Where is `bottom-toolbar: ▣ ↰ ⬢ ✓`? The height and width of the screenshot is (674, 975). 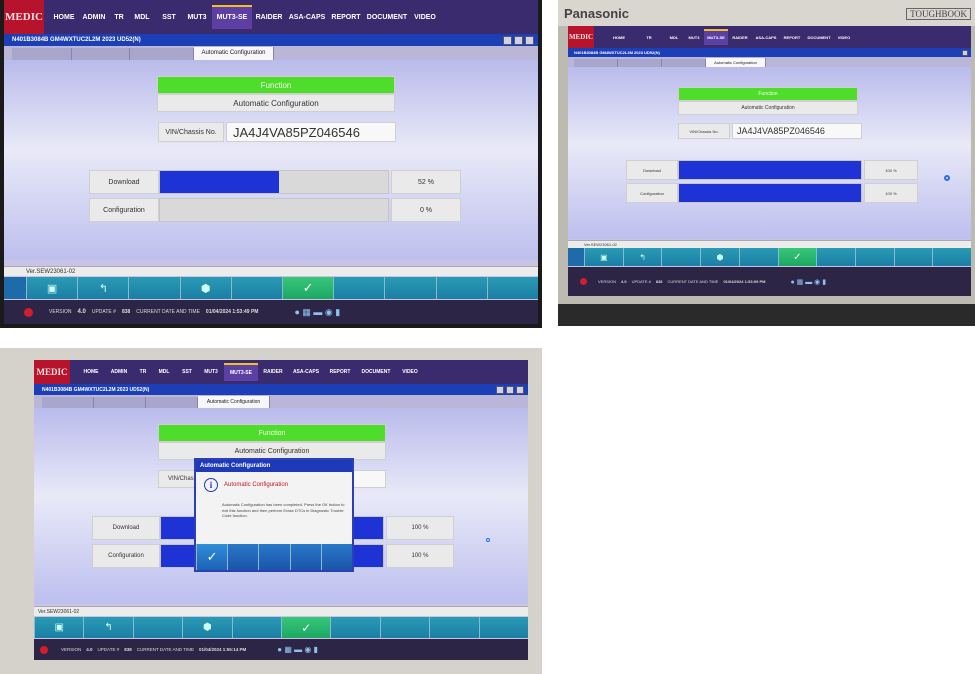 bottom-toolbar: ▣ ↰ ⬢ ✓ is located at coordinates (769, 257).